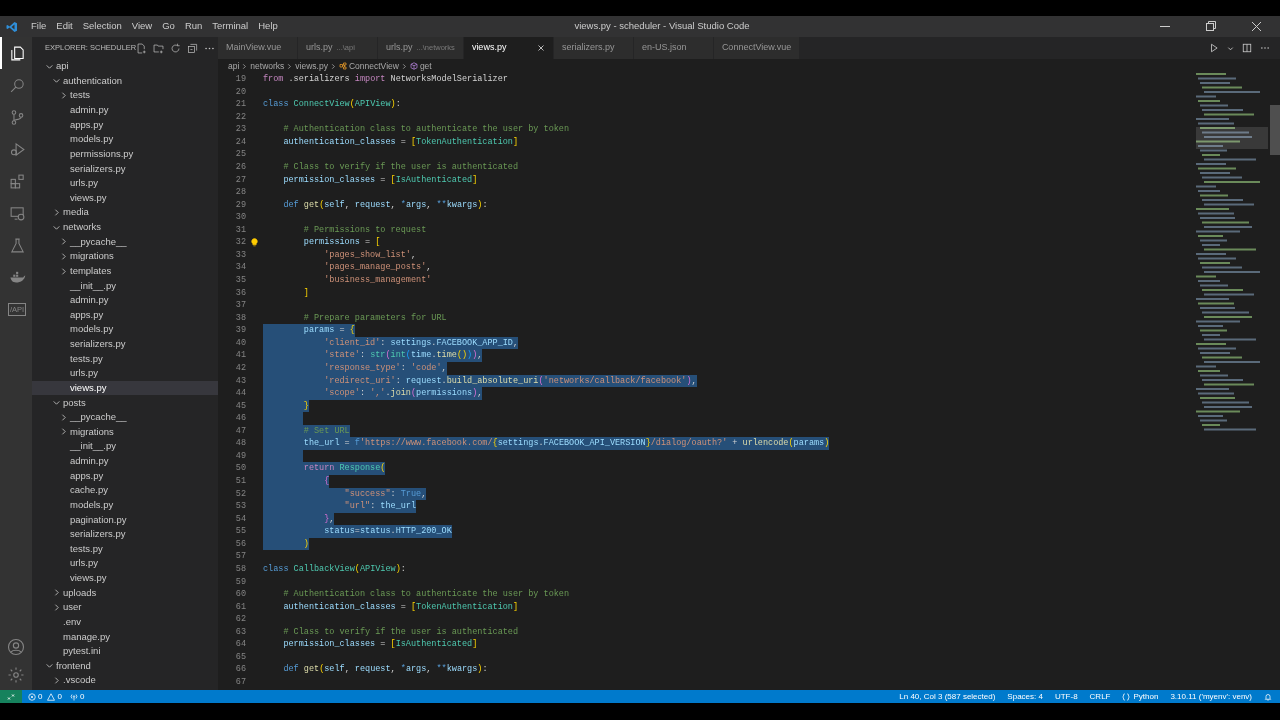  What do you see at coordinates (1211, 696) in the screenshot?
I see `python-interpreter: 3.10.11 ('myenv': venv)` at bounding box center [1211, 696].